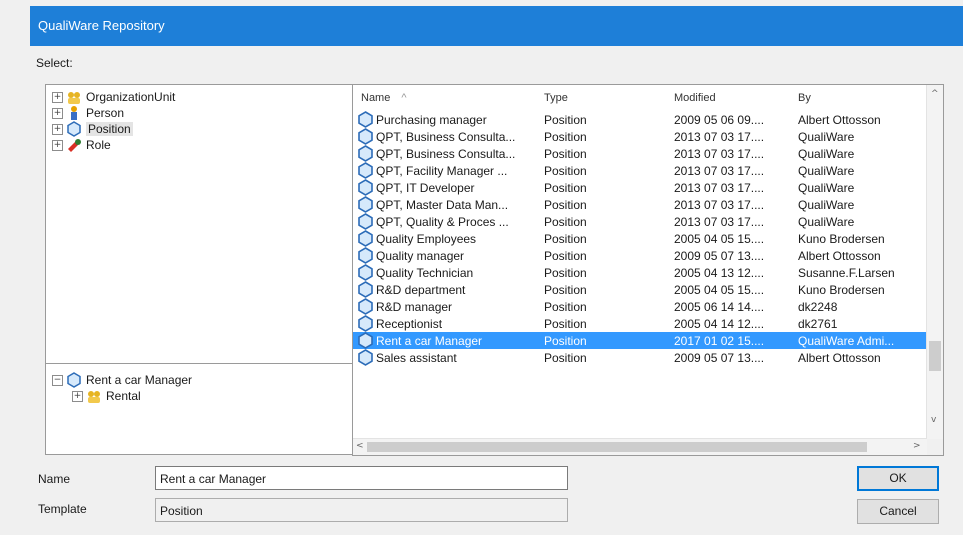  I want to click on cell-name: R&D department, so click(421, 290).